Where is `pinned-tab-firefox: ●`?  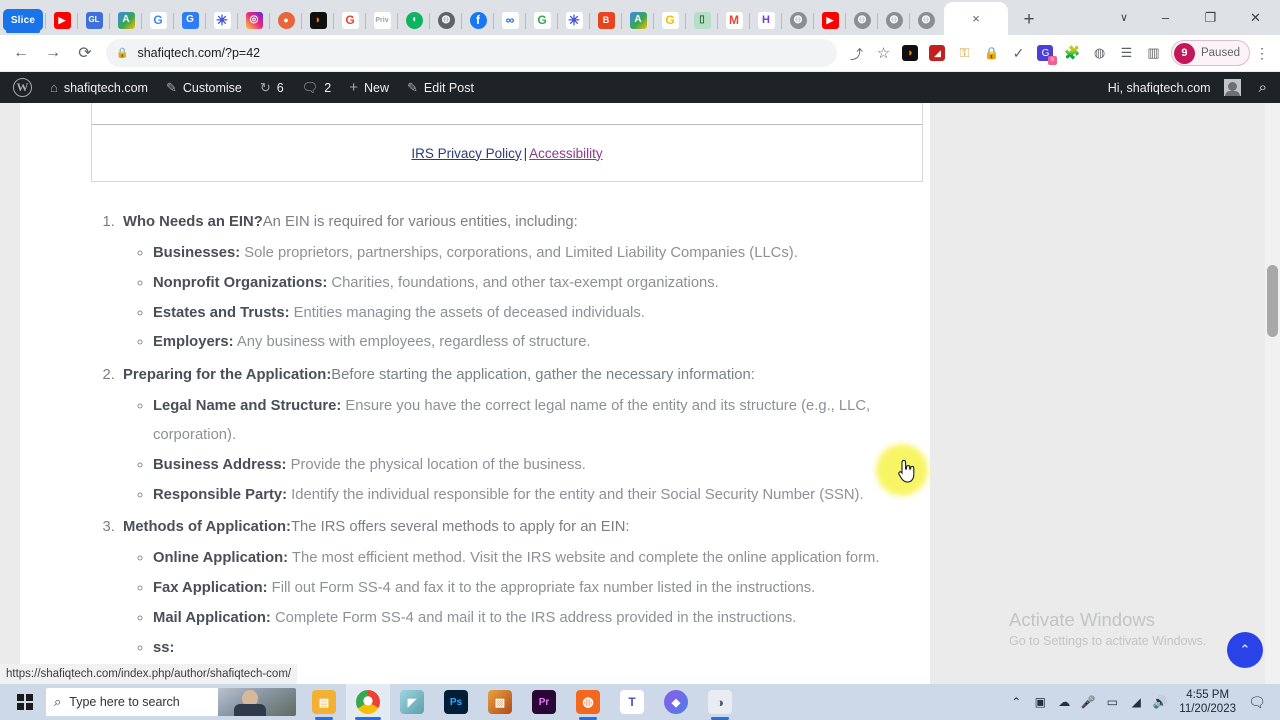
pinned-tab-firefox: ● is located at coordinates (286, 20).